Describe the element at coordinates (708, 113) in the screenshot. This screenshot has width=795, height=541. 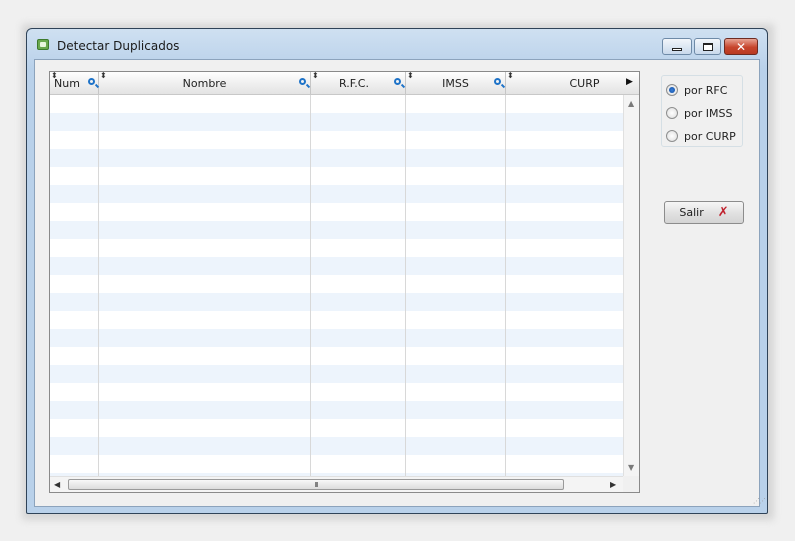
I see `radio-label: por IMSS` at that location.